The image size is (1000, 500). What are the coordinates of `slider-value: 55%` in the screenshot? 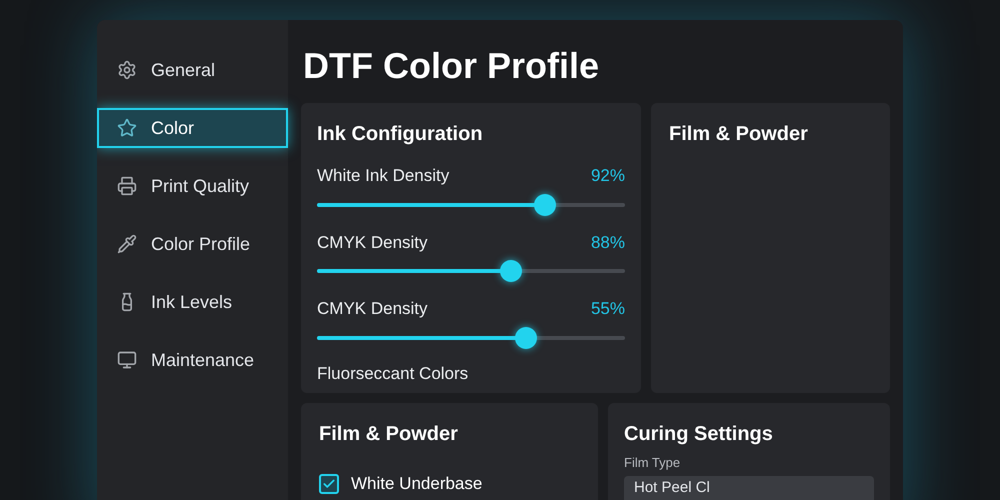 It's located at (607, 309).